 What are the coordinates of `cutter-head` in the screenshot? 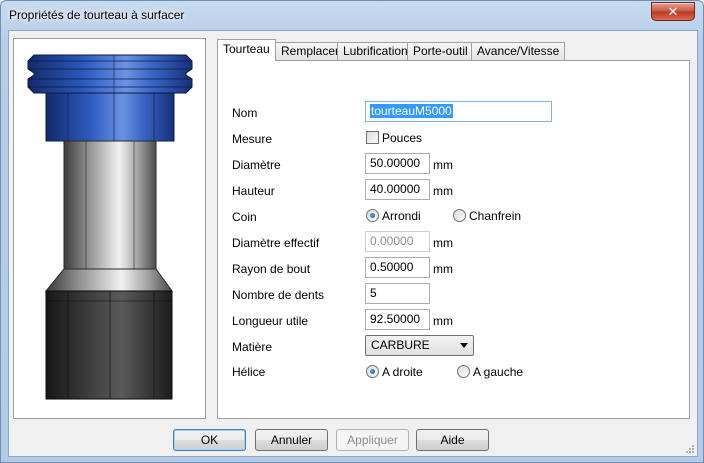 It's located at (109, 345).